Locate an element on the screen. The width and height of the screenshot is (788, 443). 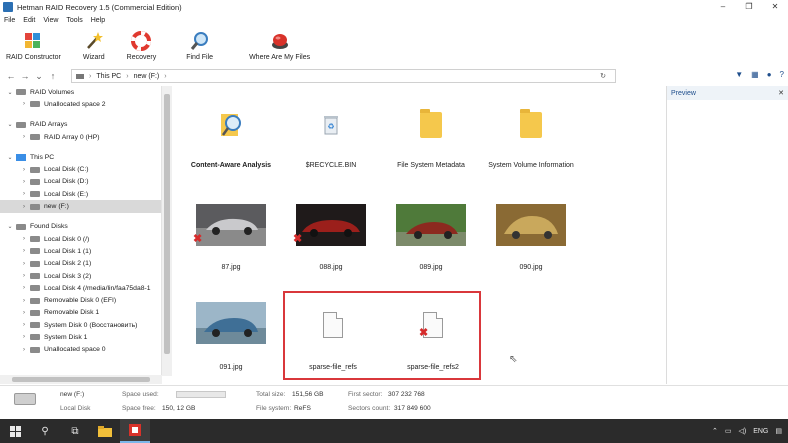
tree-item: › Local Disk (E:) is located at coordinates (80, 194).